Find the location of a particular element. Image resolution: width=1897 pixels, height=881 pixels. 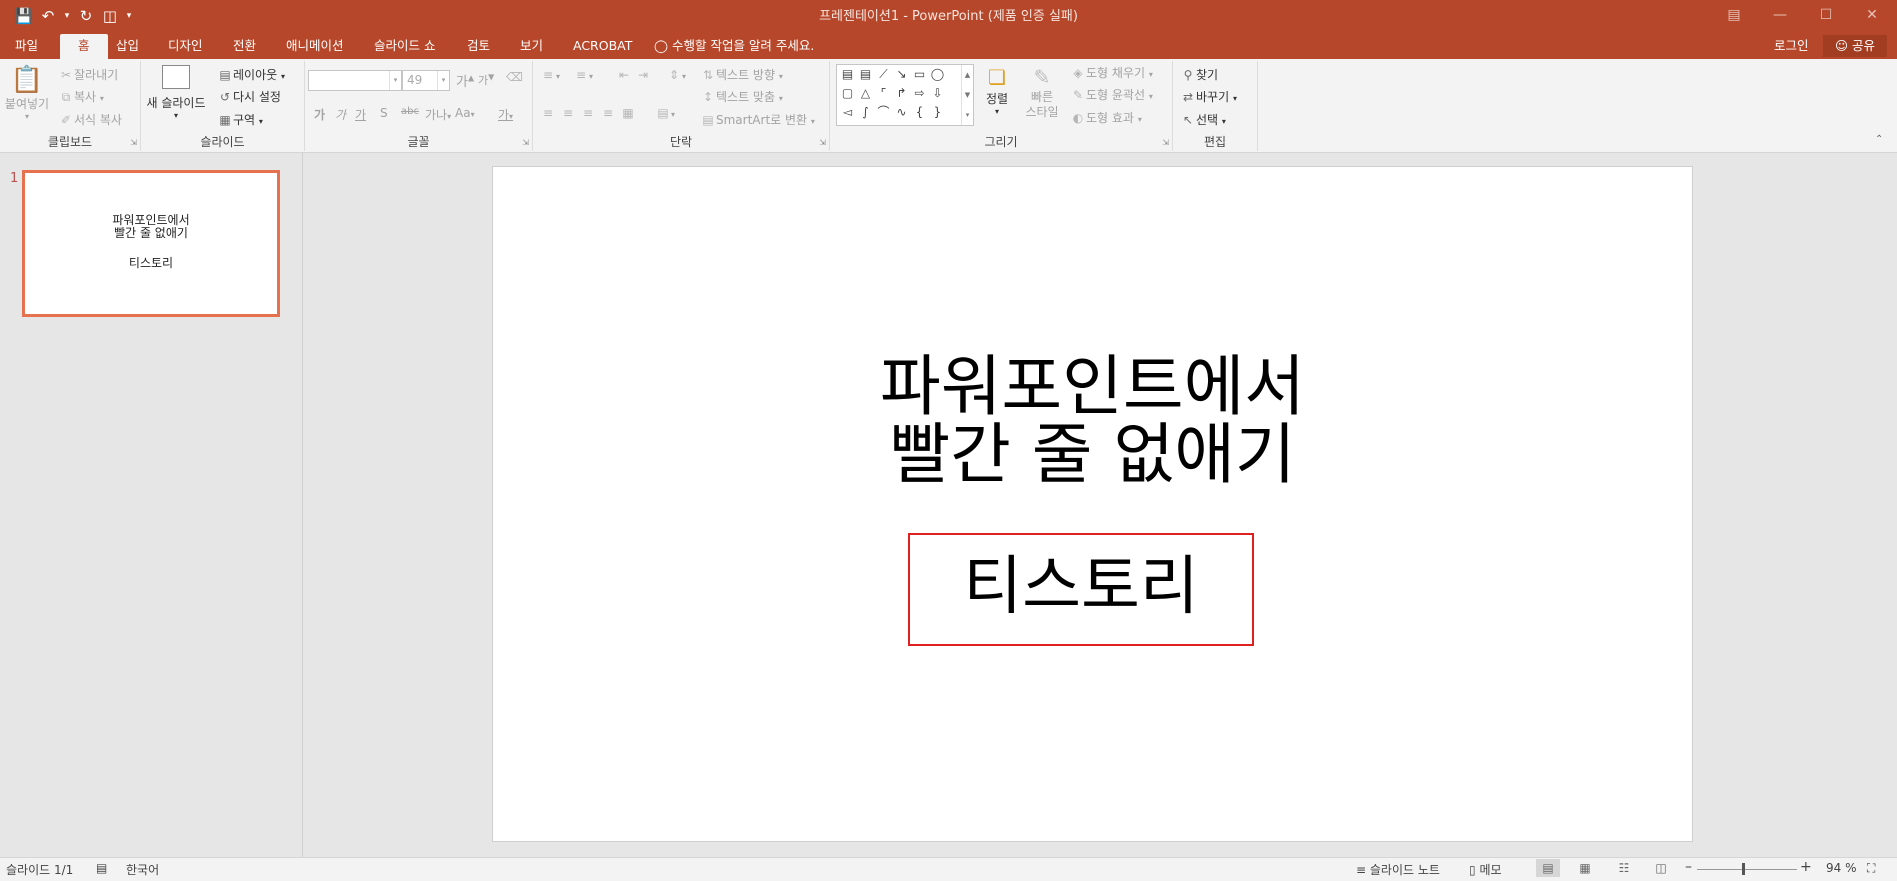

replace-button: ⇄ 바꾸기 ▾ is located at coordinates (1208, 96).